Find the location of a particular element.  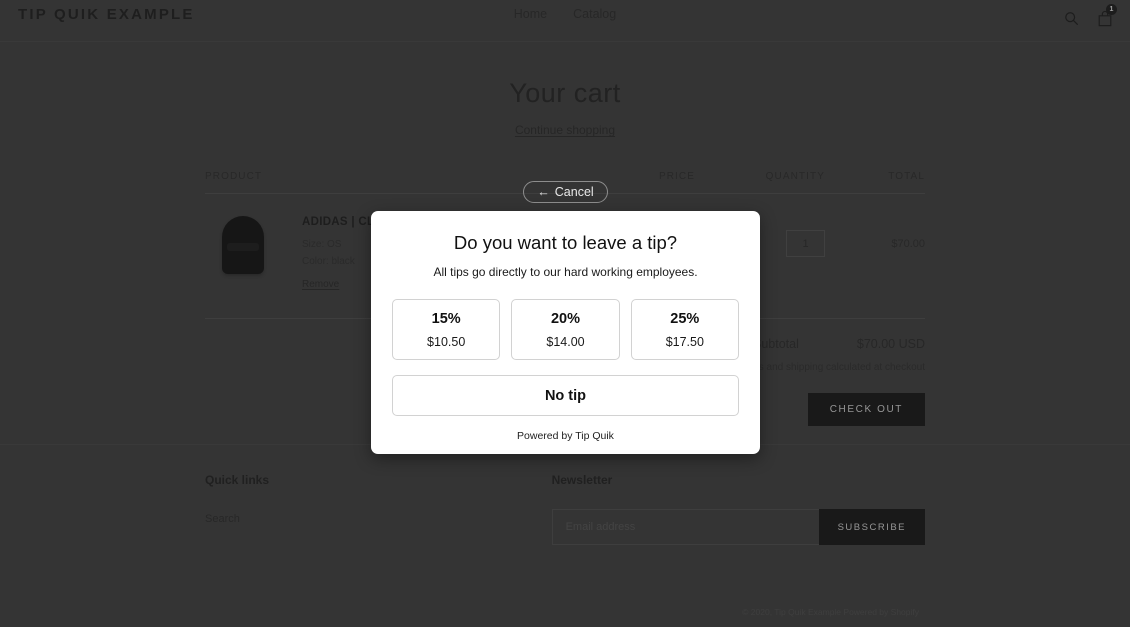

cancel-button-label: Cancel is located at coordinates (574, 192).